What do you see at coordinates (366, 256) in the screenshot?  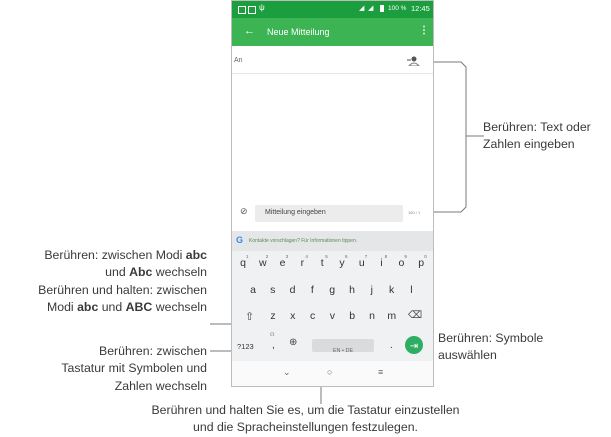 I see `key-number-hint: 7` at bounding box center [366, 256].